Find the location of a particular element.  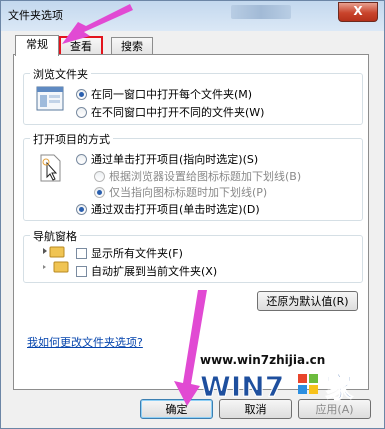

close-button: X is located at coordinates (358, 12).